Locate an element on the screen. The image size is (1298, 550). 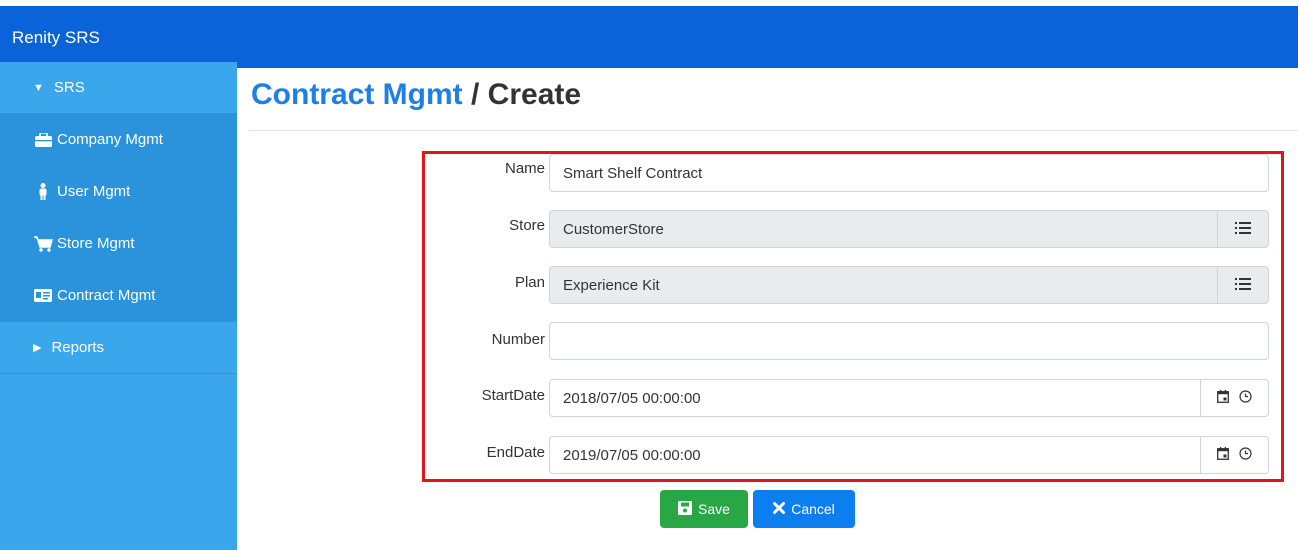
sidebar-item-contract-mgmt: Contract Mgmt is located at coordinates (118, 296).